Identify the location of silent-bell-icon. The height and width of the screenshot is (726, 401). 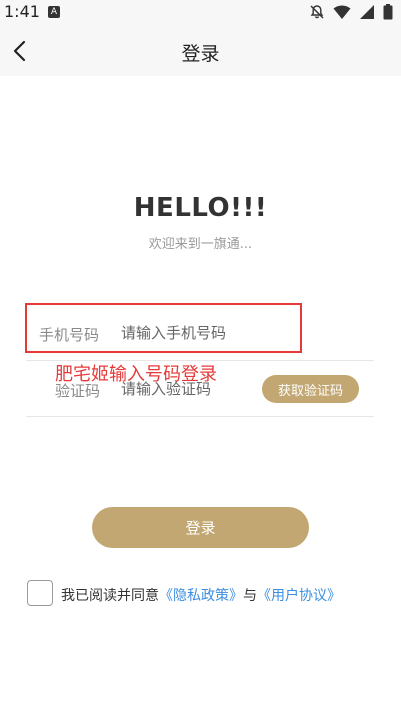
(317, 12).